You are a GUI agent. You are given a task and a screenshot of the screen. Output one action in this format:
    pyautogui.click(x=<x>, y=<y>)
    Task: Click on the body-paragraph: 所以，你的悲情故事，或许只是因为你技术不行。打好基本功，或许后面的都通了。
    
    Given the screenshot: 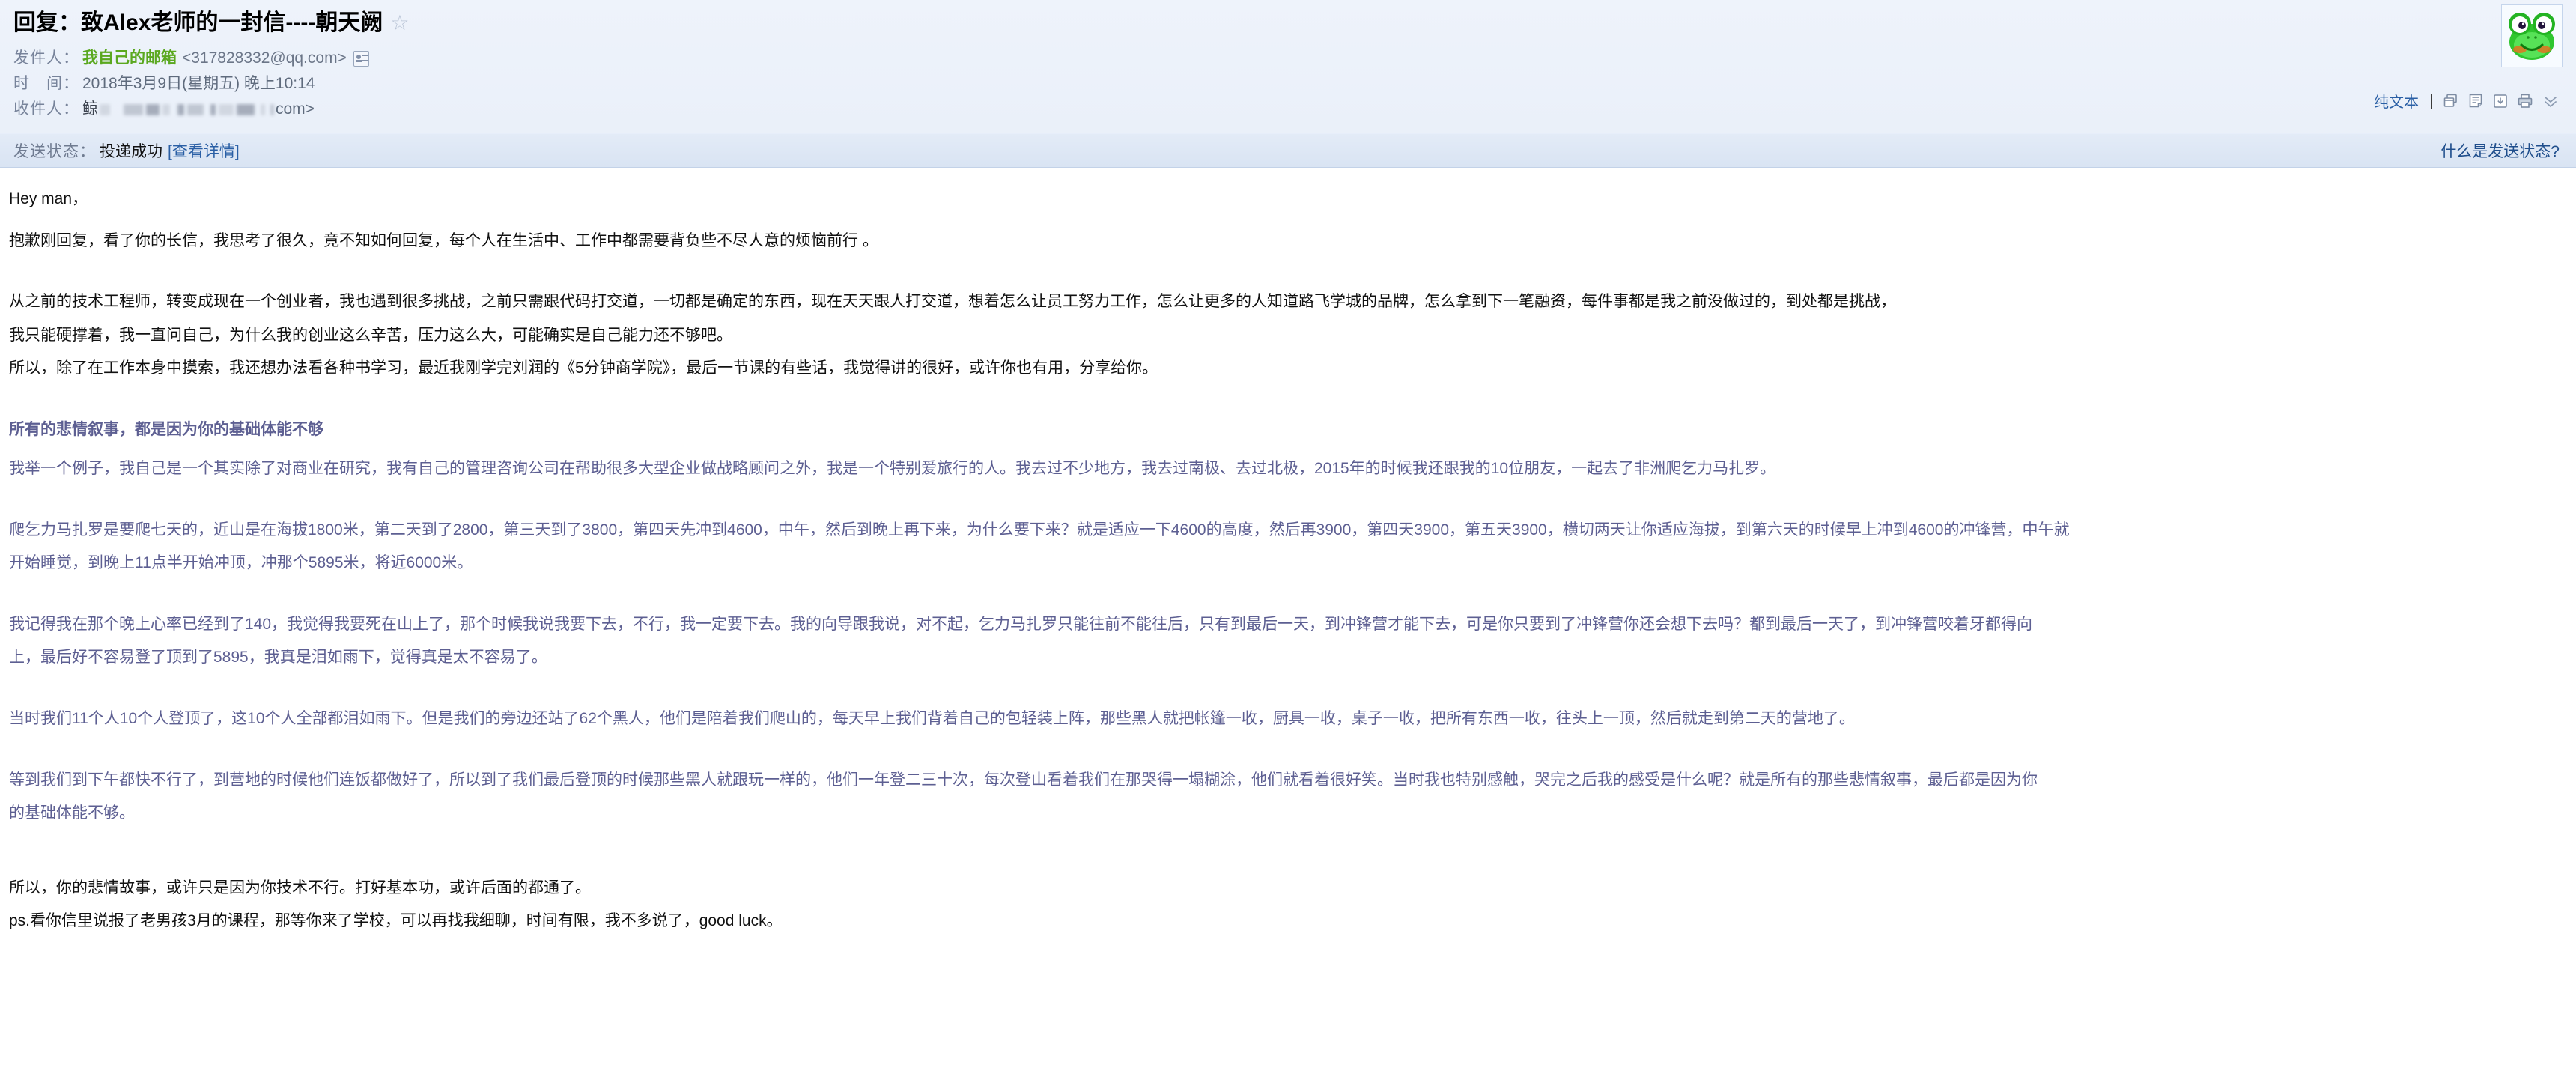 What is the action you would take?
    pyautogui.click(x=300, y=887)
    